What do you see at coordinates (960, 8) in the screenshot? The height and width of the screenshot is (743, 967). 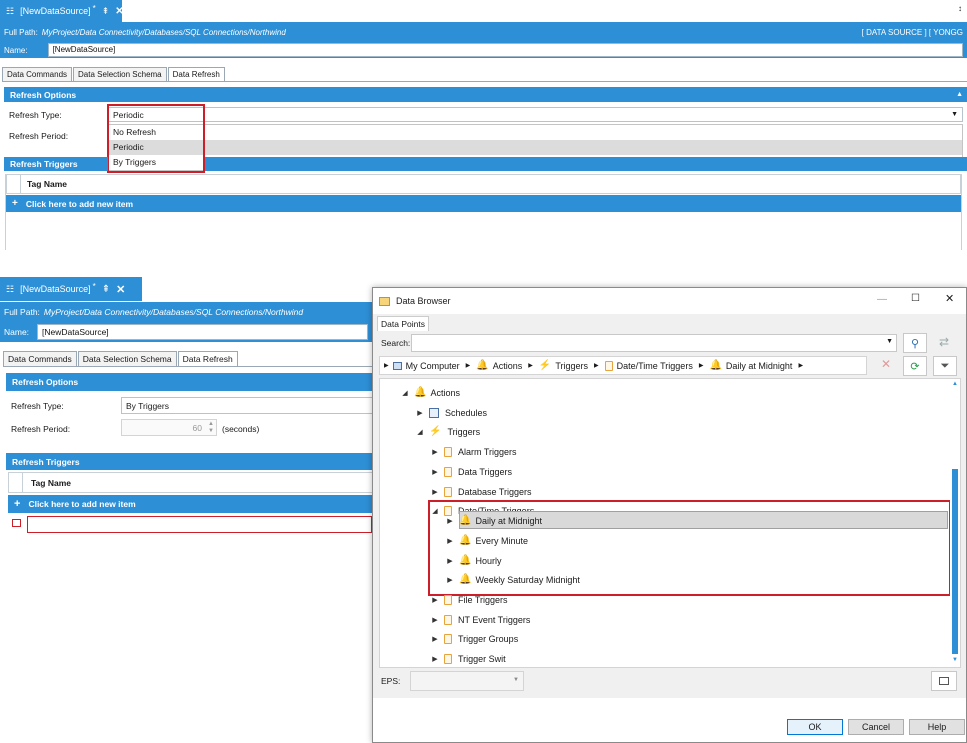 I see `top-window-close-icon: ↕` at bounding box center [960, 8].